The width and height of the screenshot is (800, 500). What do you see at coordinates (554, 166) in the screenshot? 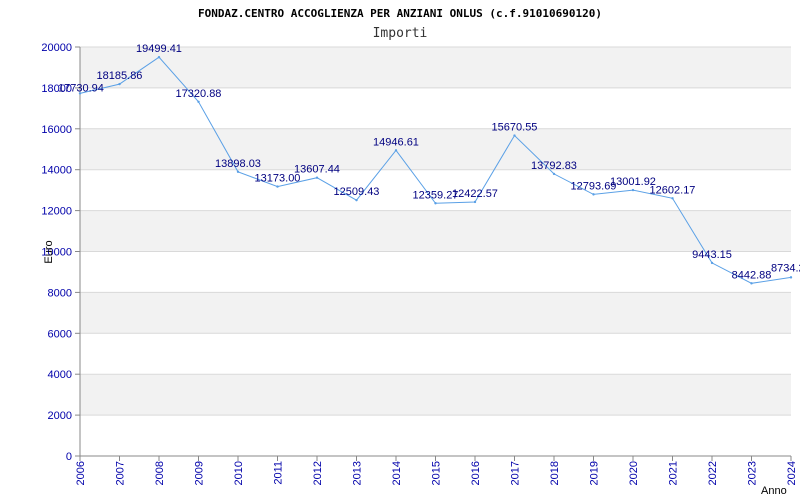
I see `data-label: 13792.83` at bounding box center [554, 166].